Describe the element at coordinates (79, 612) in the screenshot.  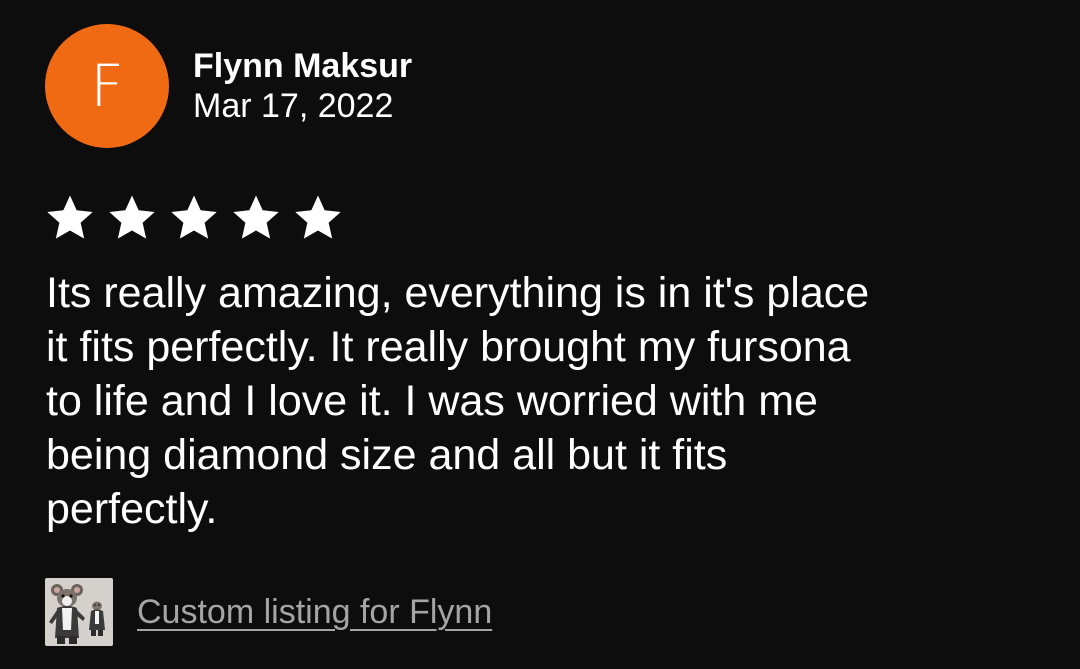
I see `listing-thumbnail-image` at that location.